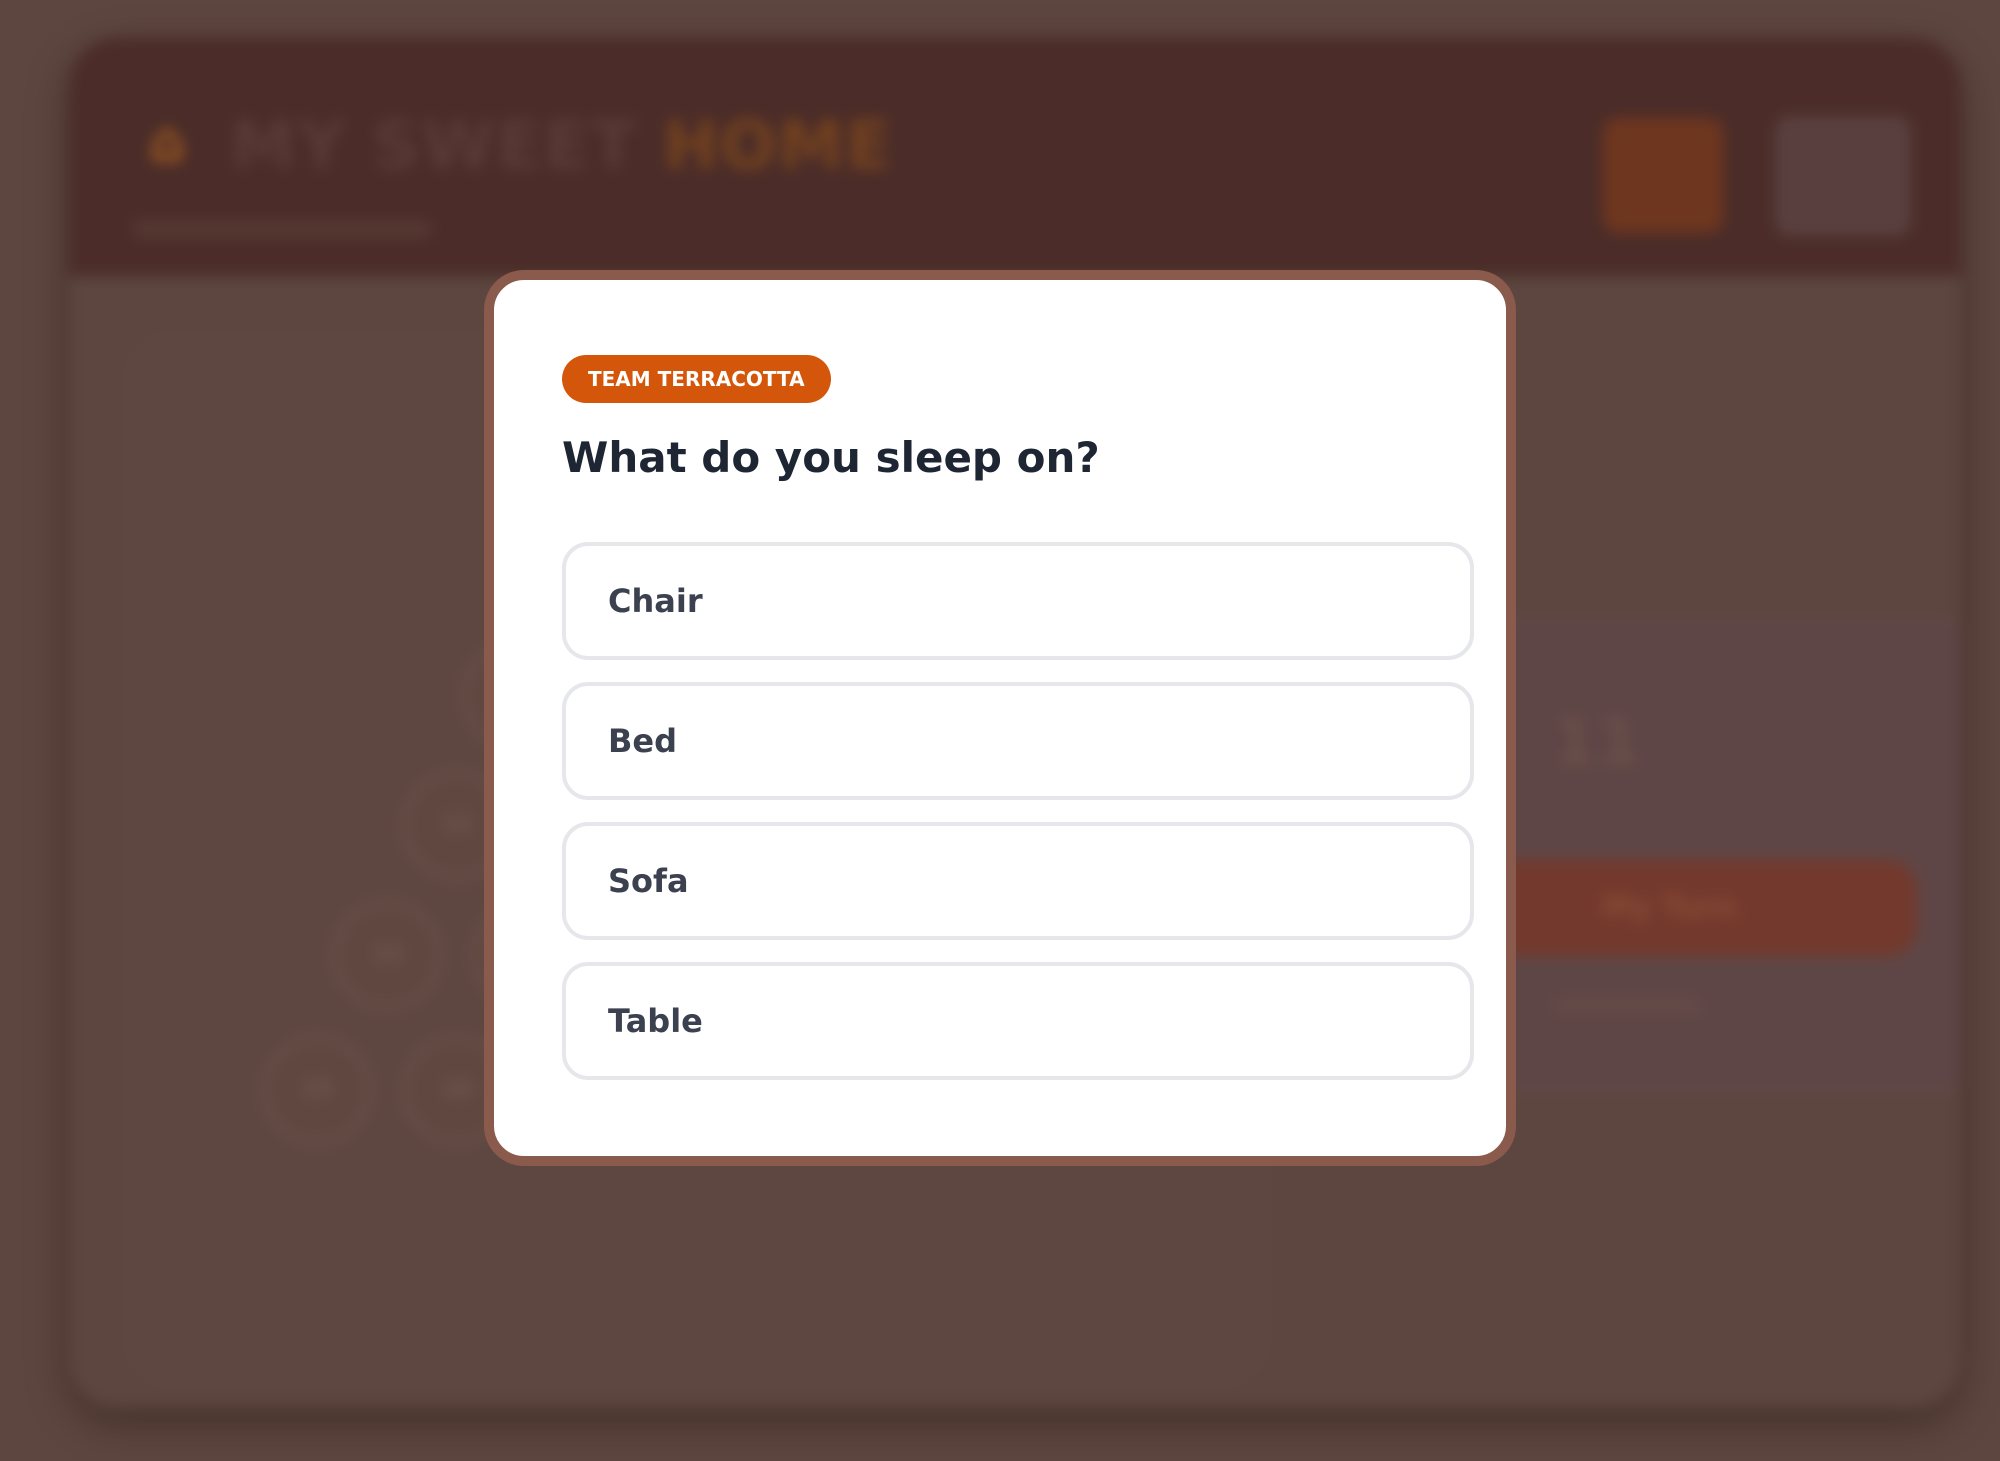  What do you see at coordinates (1663, 175) in the screenshot?
I see `header-action-button` at bounding box center [1663, 175].